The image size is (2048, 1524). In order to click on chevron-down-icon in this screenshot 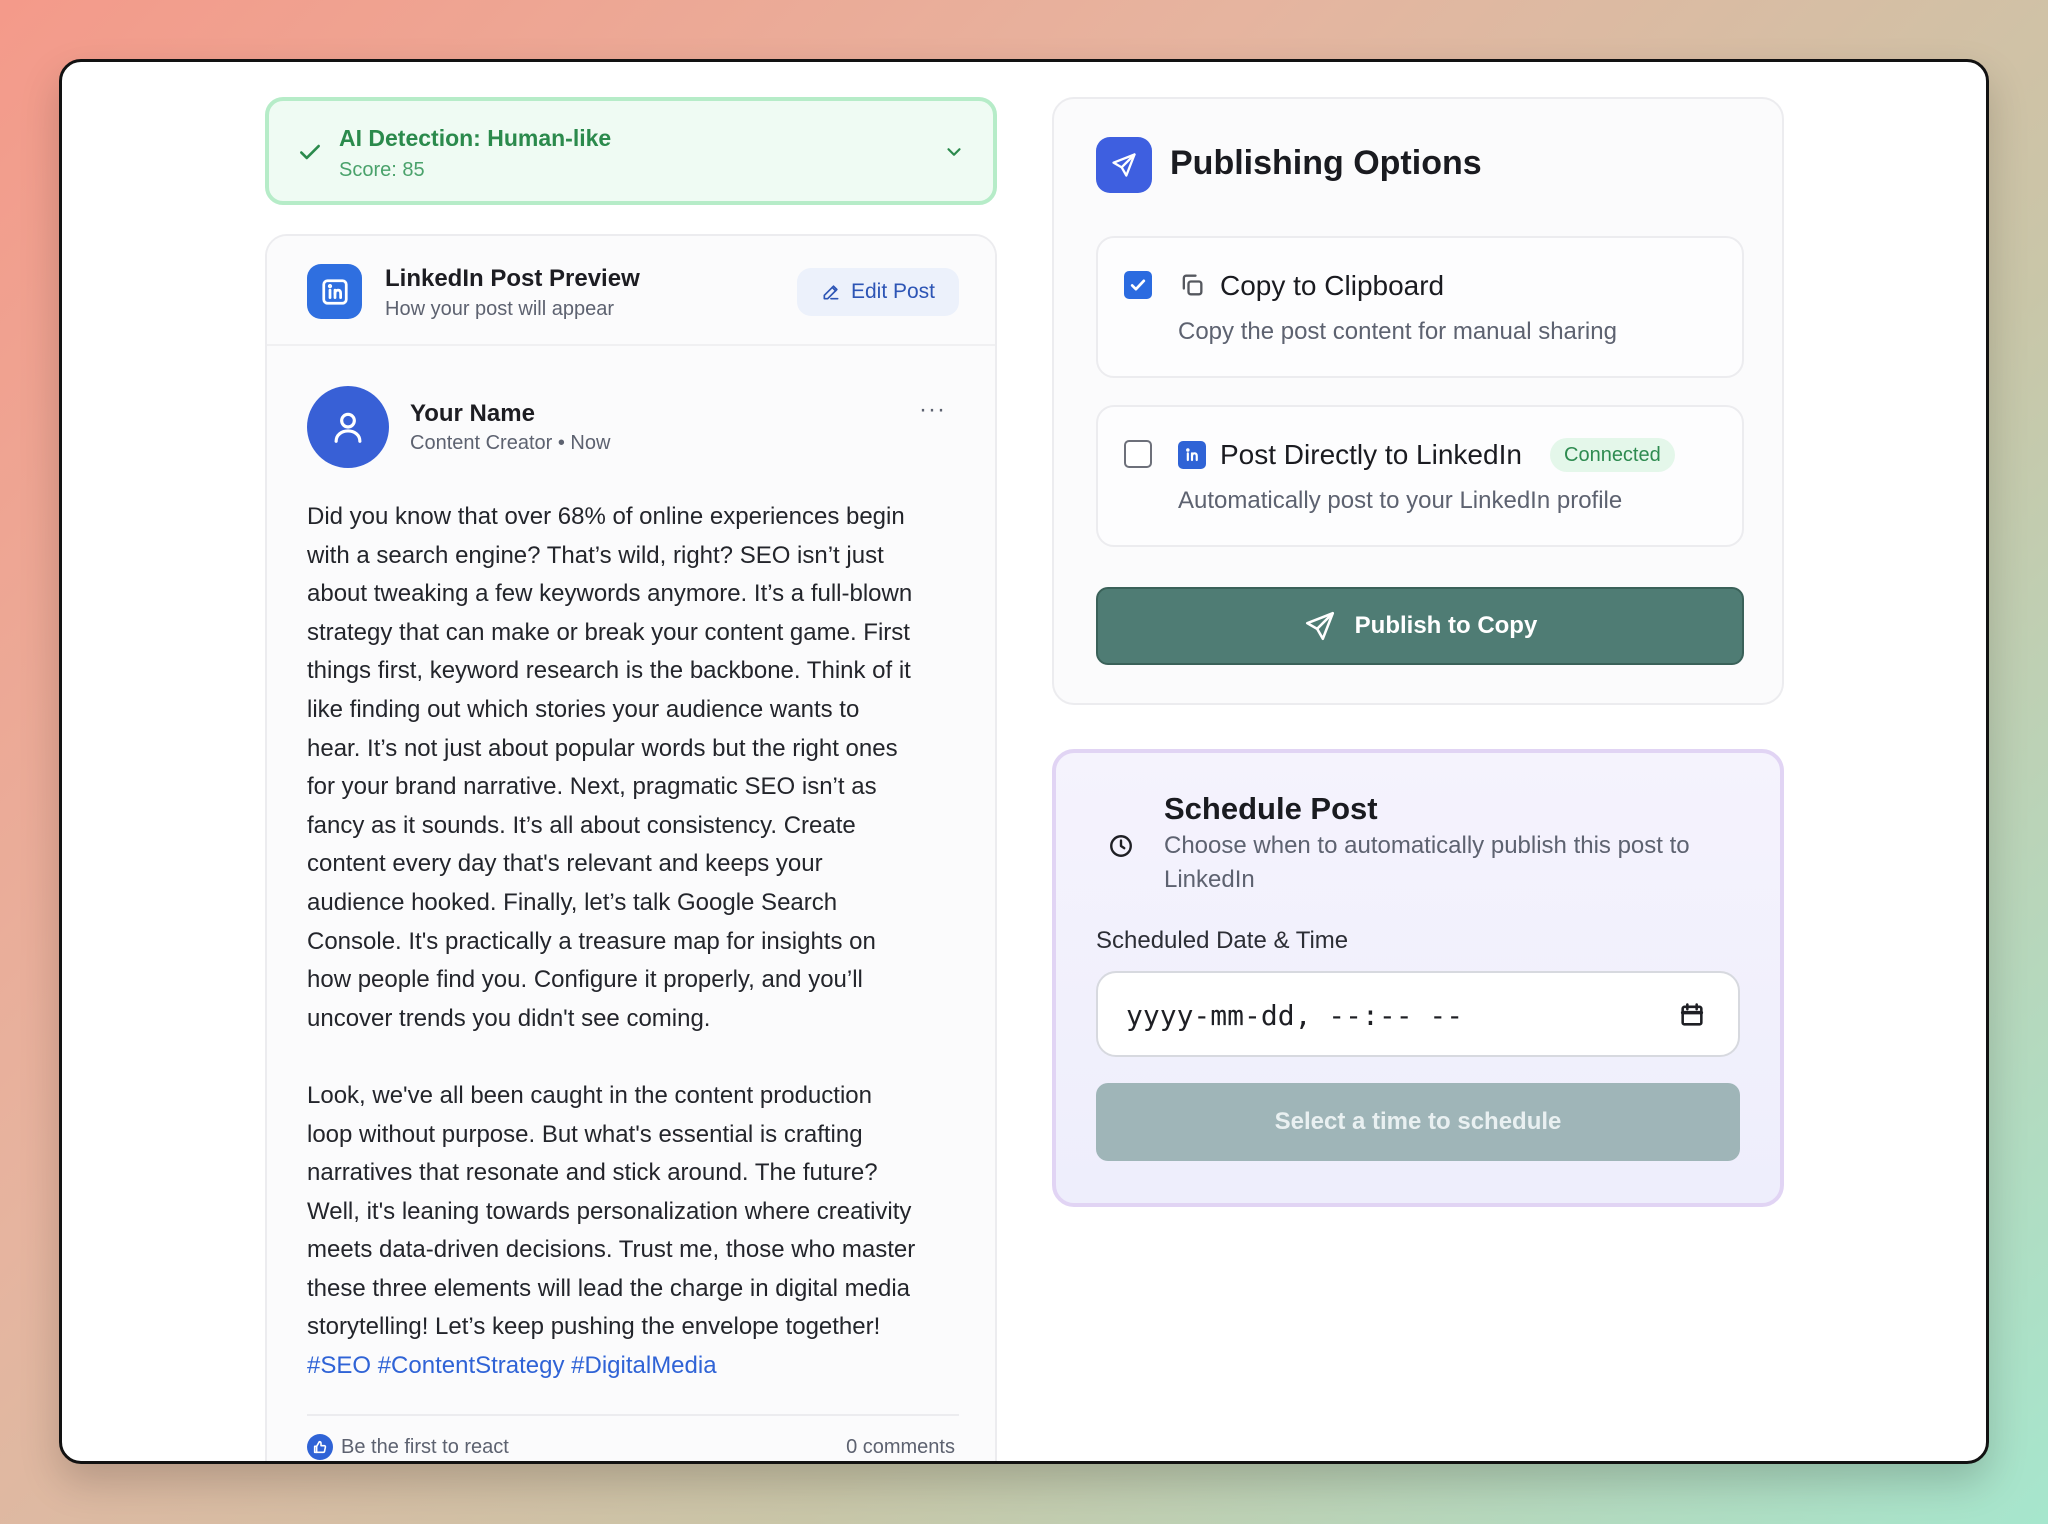, I will do `click(954, 152)`.